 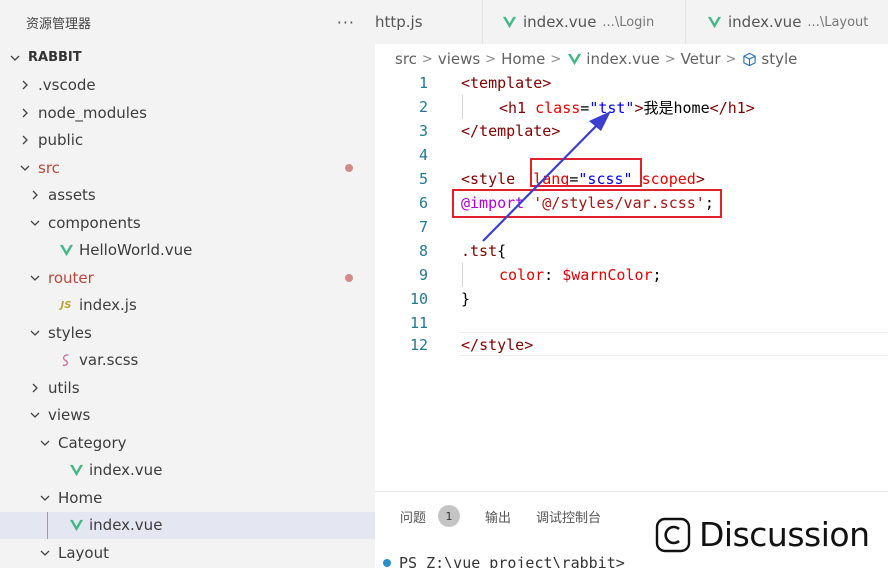 What do you see at coordinates (399, 22) in the screenshot?
I see `tab-label: http.js` at bounding box center [399, 22].